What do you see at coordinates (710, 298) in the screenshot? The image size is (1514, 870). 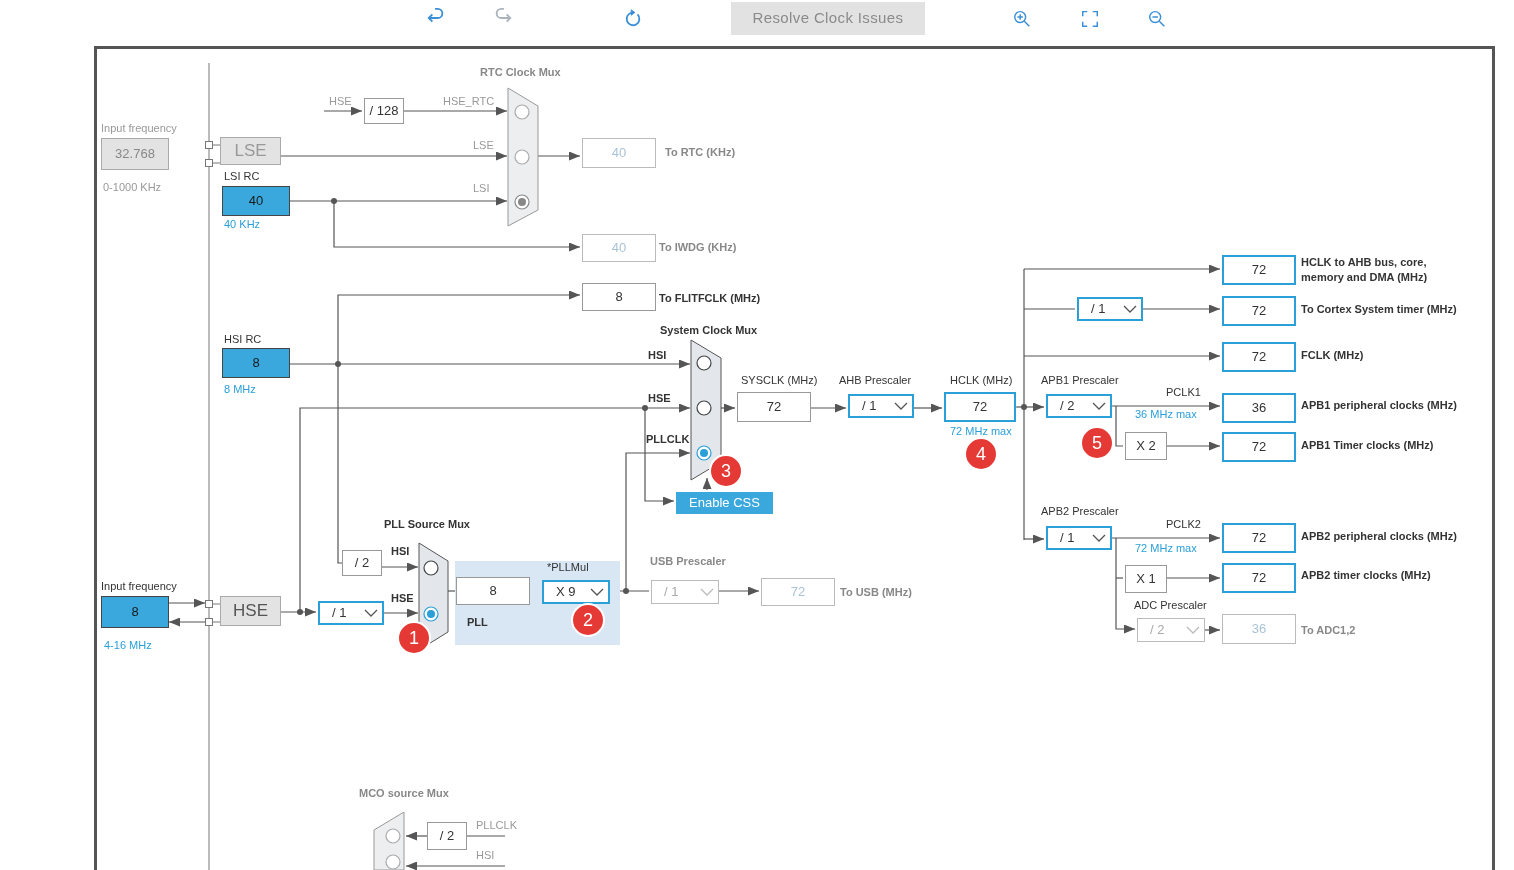 I see `diagram-label: To FLITFCLK (MHz)` at bounding box center [710, 298].